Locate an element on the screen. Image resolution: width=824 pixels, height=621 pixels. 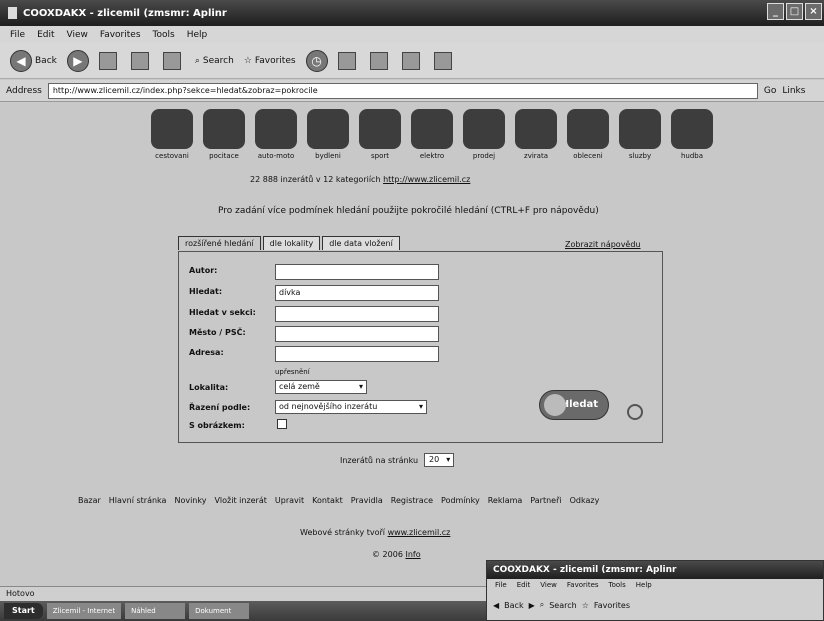
find-button: Hledat is located at coordinates (574, 405).